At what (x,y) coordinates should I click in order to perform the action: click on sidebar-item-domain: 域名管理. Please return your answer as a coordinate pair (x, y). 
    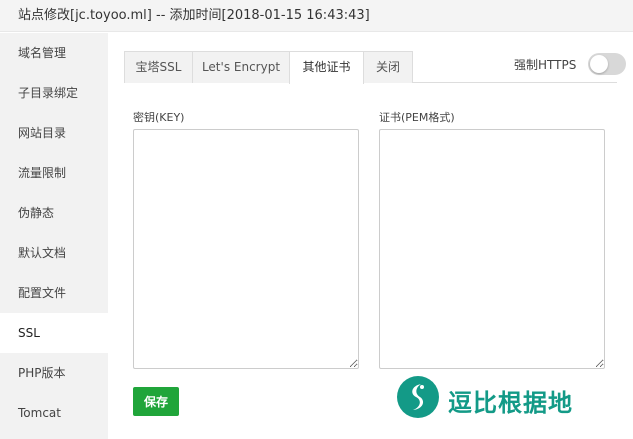
    Looking at the image, I should click on (54, 53).